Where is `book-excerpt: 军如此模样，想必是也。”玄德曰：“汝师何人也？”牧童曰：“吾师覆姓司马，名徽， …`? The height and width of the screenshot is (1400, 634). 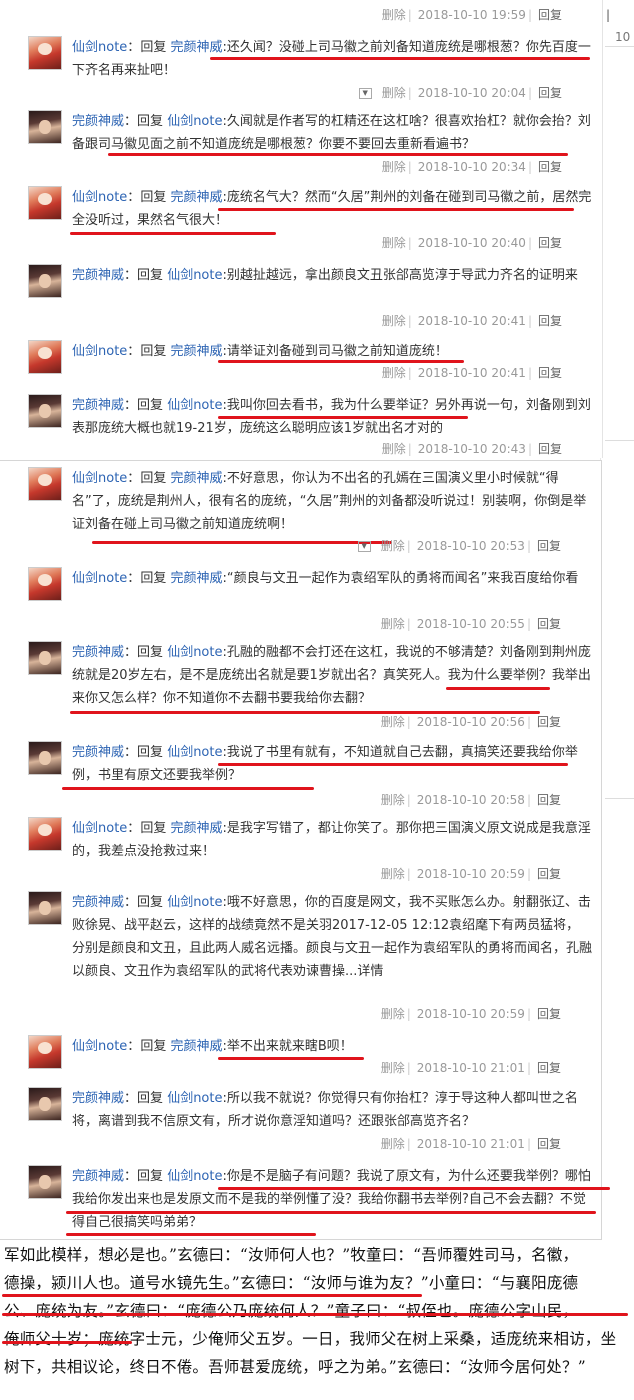
book-excerpt: 军如此模样，想必是也。”玄德曰：“汝师何人也？”牧童曰：“吾师覆姓司马，名徽， … is located at coordinates (317, 1320).